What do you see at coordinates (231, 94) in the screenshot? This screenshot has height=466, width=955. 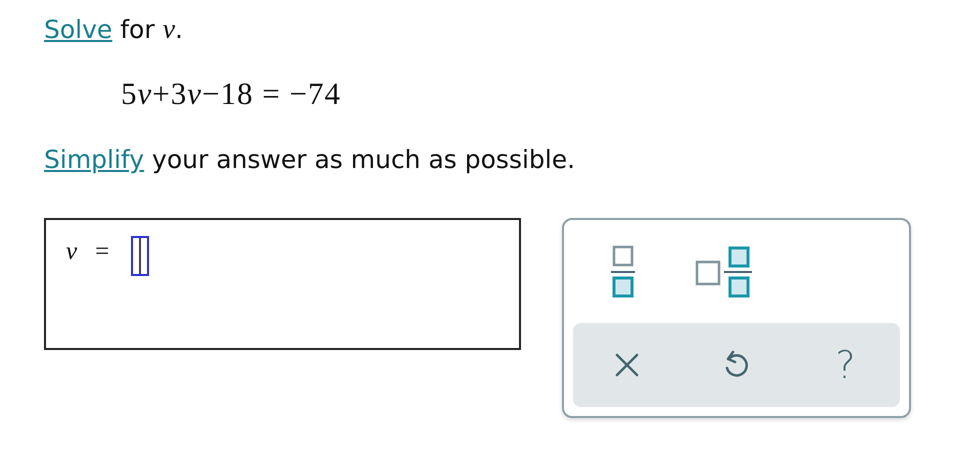 I see `equation: 5v+3v−18 = −74` at bounding box center [231, 94].